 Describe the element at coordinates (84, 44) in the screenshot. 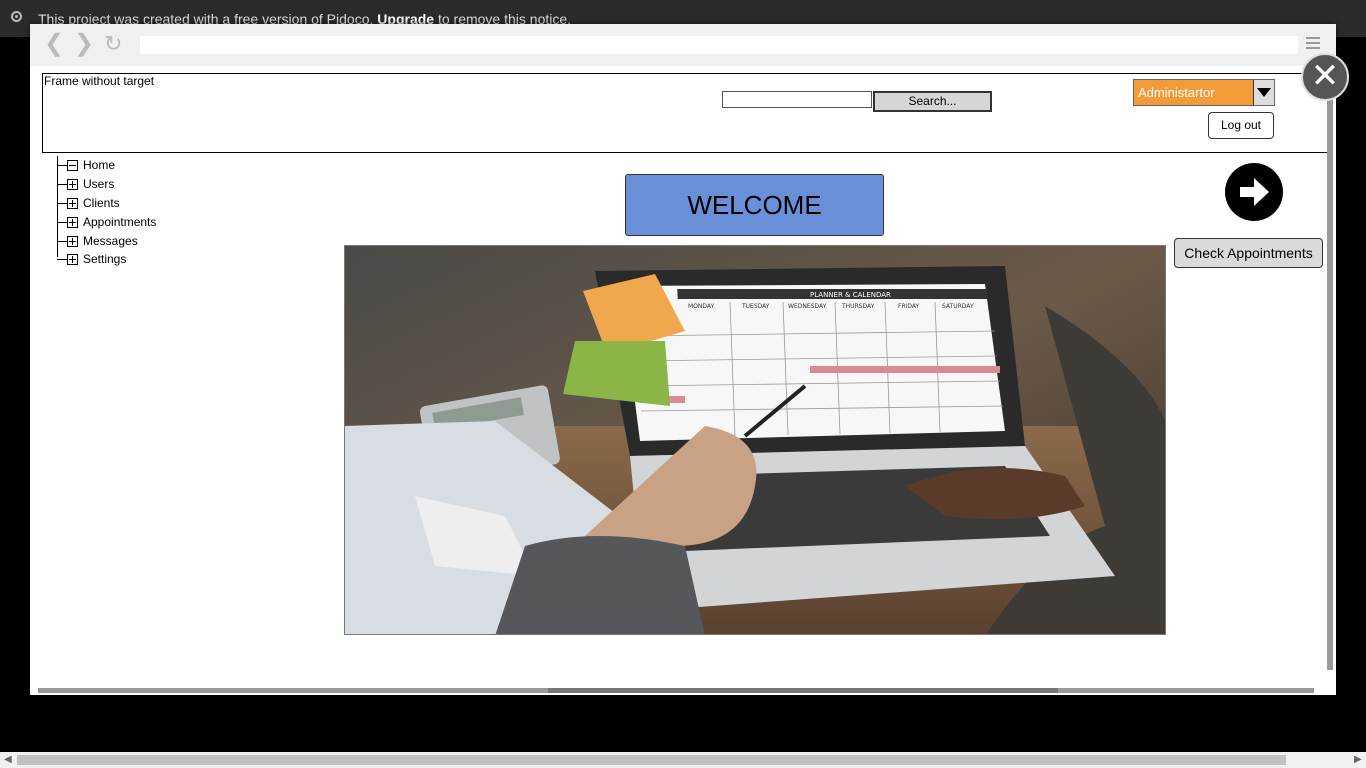

I see `forward-arrow-icon: ❯` at that location.